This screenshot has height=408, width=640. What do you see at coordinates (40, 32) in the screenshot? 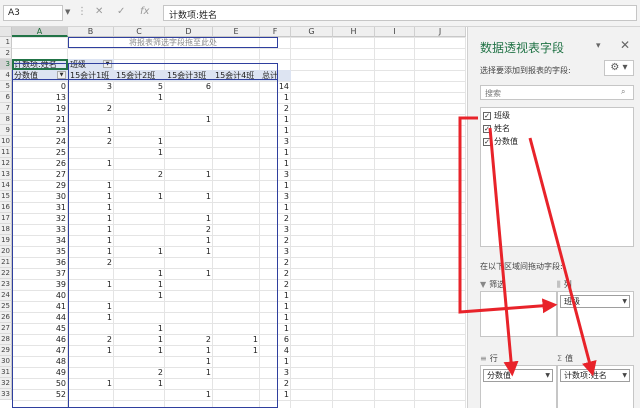
I see `column-header-a: A` at bounding box center [40, 32].